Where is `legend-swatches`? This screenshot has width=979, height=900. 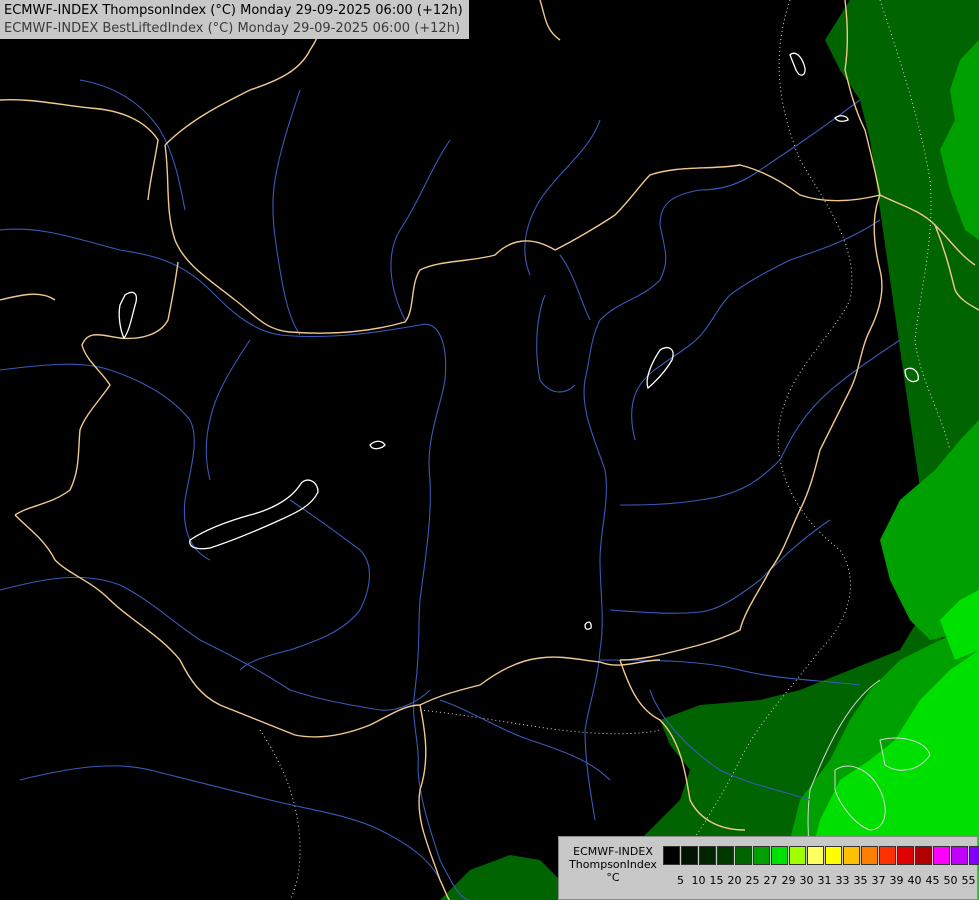
legend-swatches is located at coordinates (821, 856).